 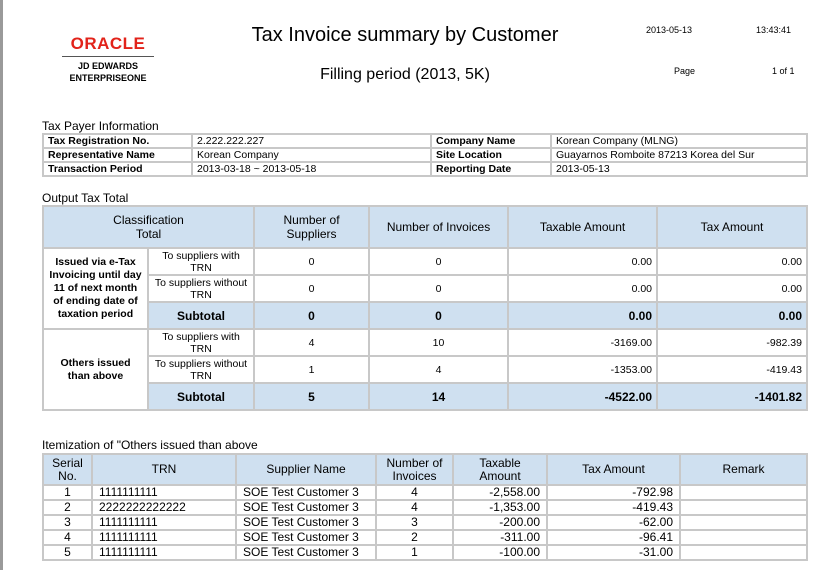 I want to click on column-header: Remark, so click(x=743, y=469).